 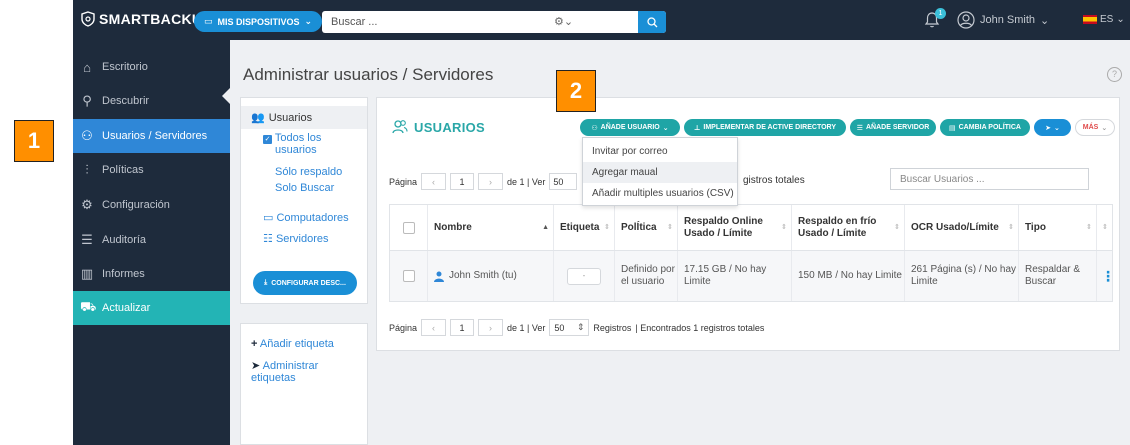 I want to click on gear-icon: ⚙, so click(x=87, y=204).